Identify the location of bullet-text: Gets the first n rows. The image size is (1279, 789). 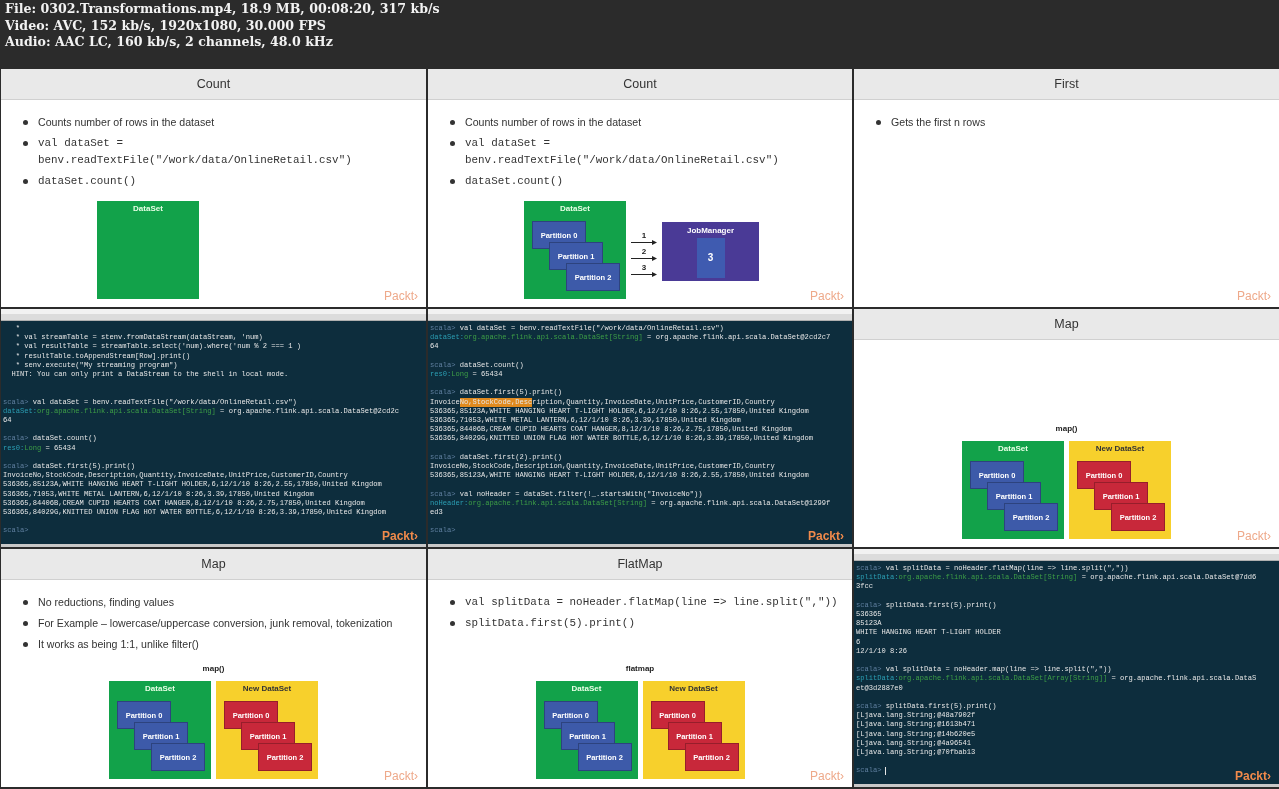
(938, 122).